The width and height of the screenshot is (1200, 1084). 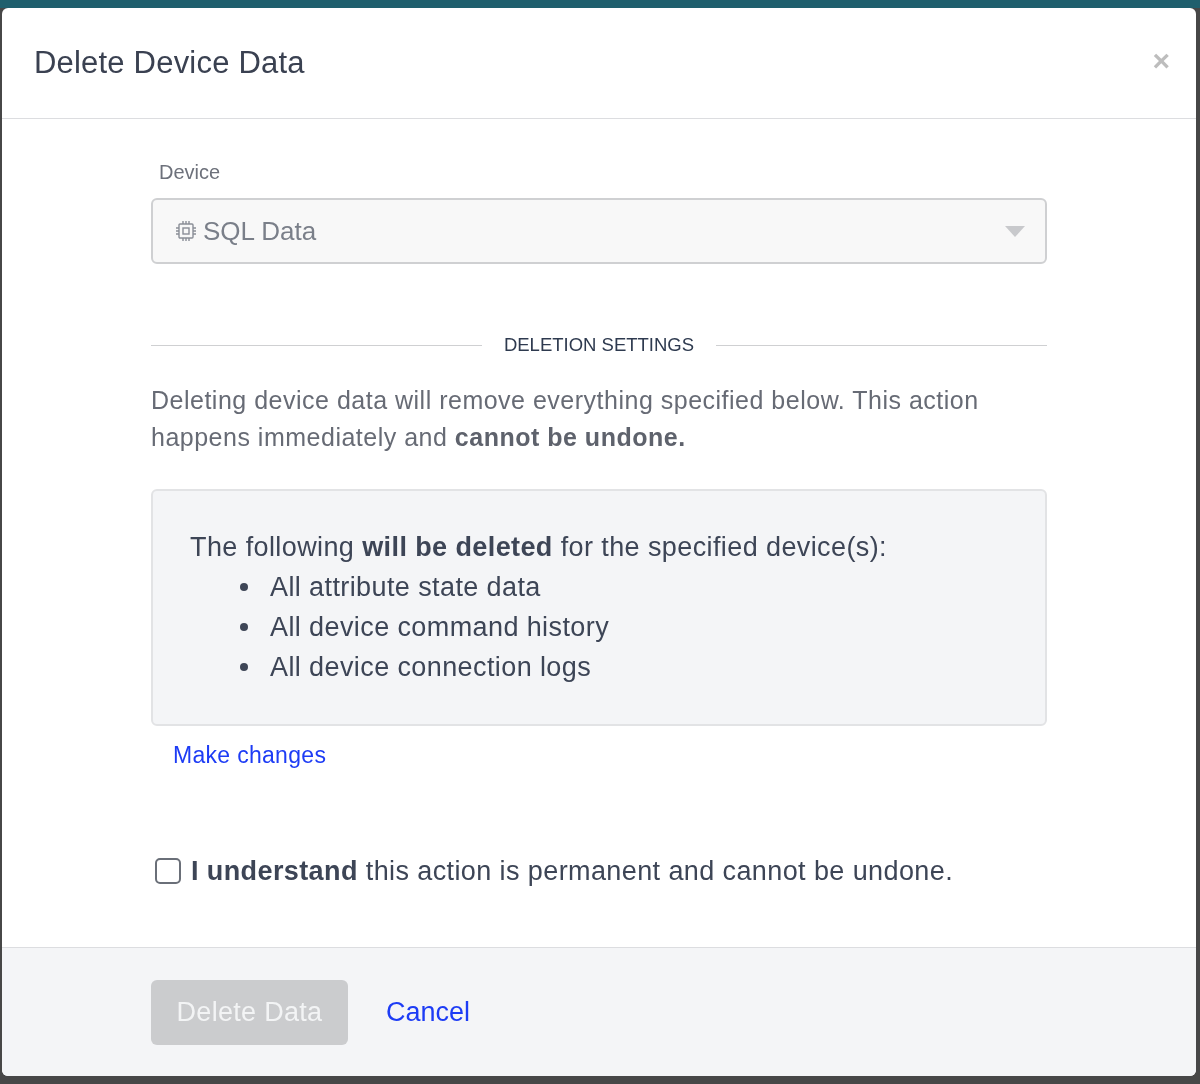 I want to click on summary-intro: The following will be deleted for the specified device(s):, so click(x=539, y=547).